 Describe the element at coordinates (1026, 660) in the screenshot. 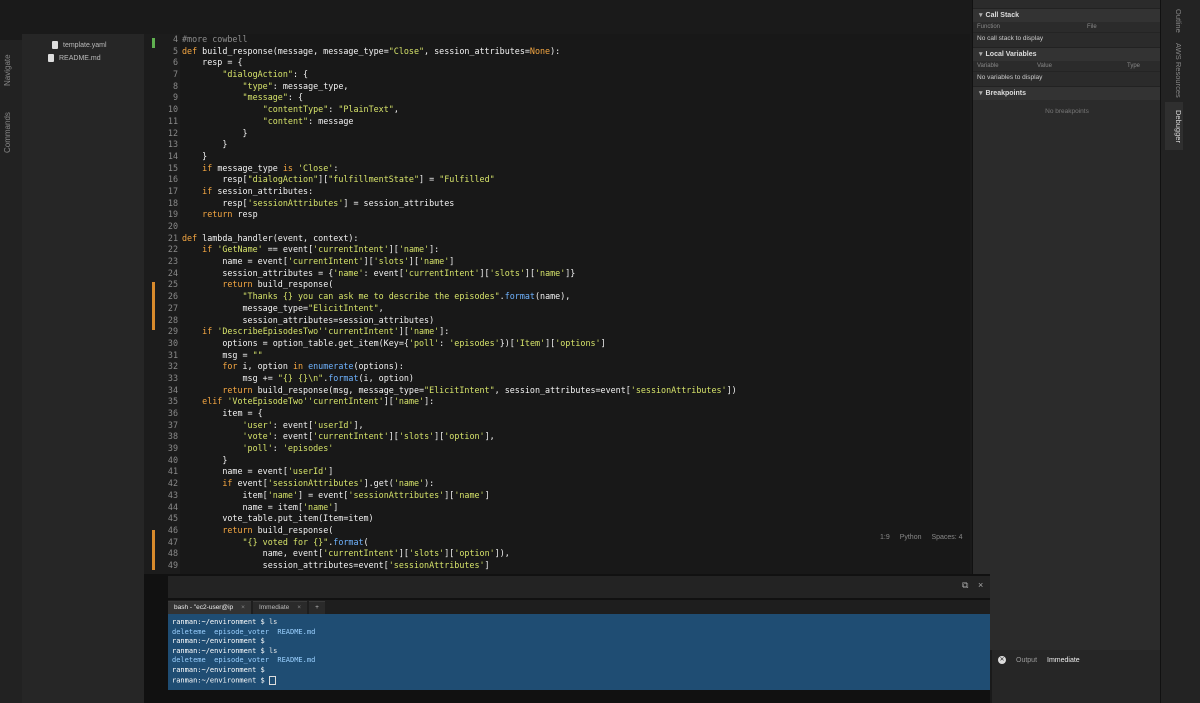

I see `tab-output: Output` at that location.